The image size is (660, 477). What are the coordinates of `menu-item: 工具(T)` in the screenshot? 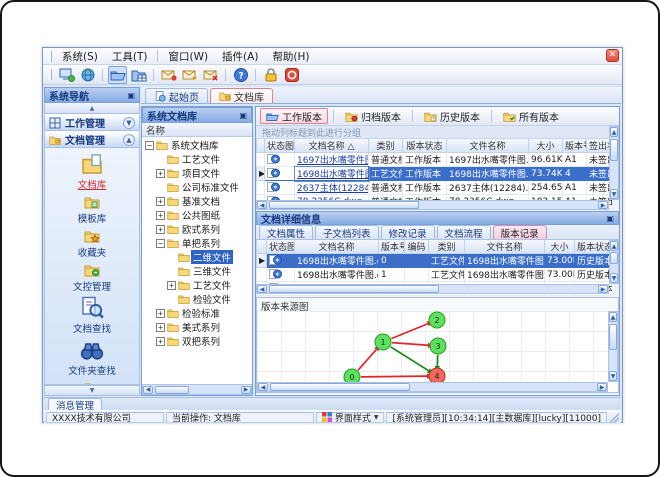 It's located at (130, 56).